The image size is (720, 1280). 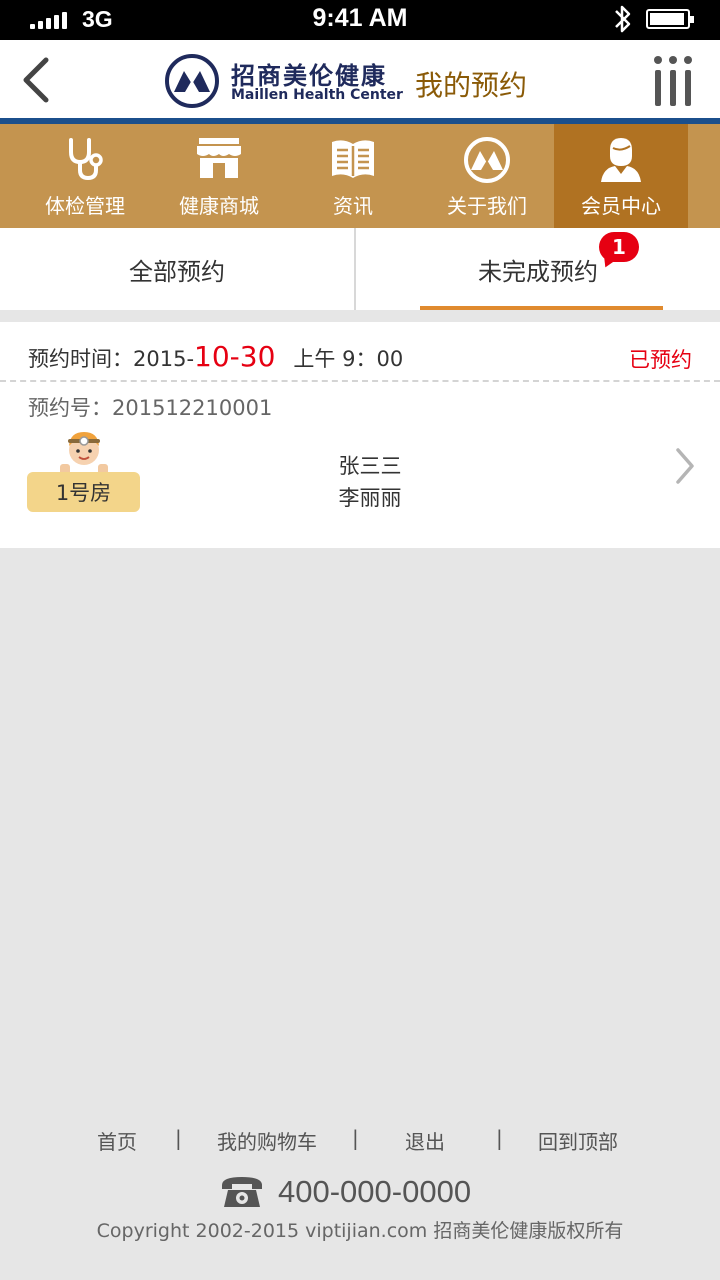 I want to click on status-bar: 3G 9:41 AM, so click(x=360, y=20).